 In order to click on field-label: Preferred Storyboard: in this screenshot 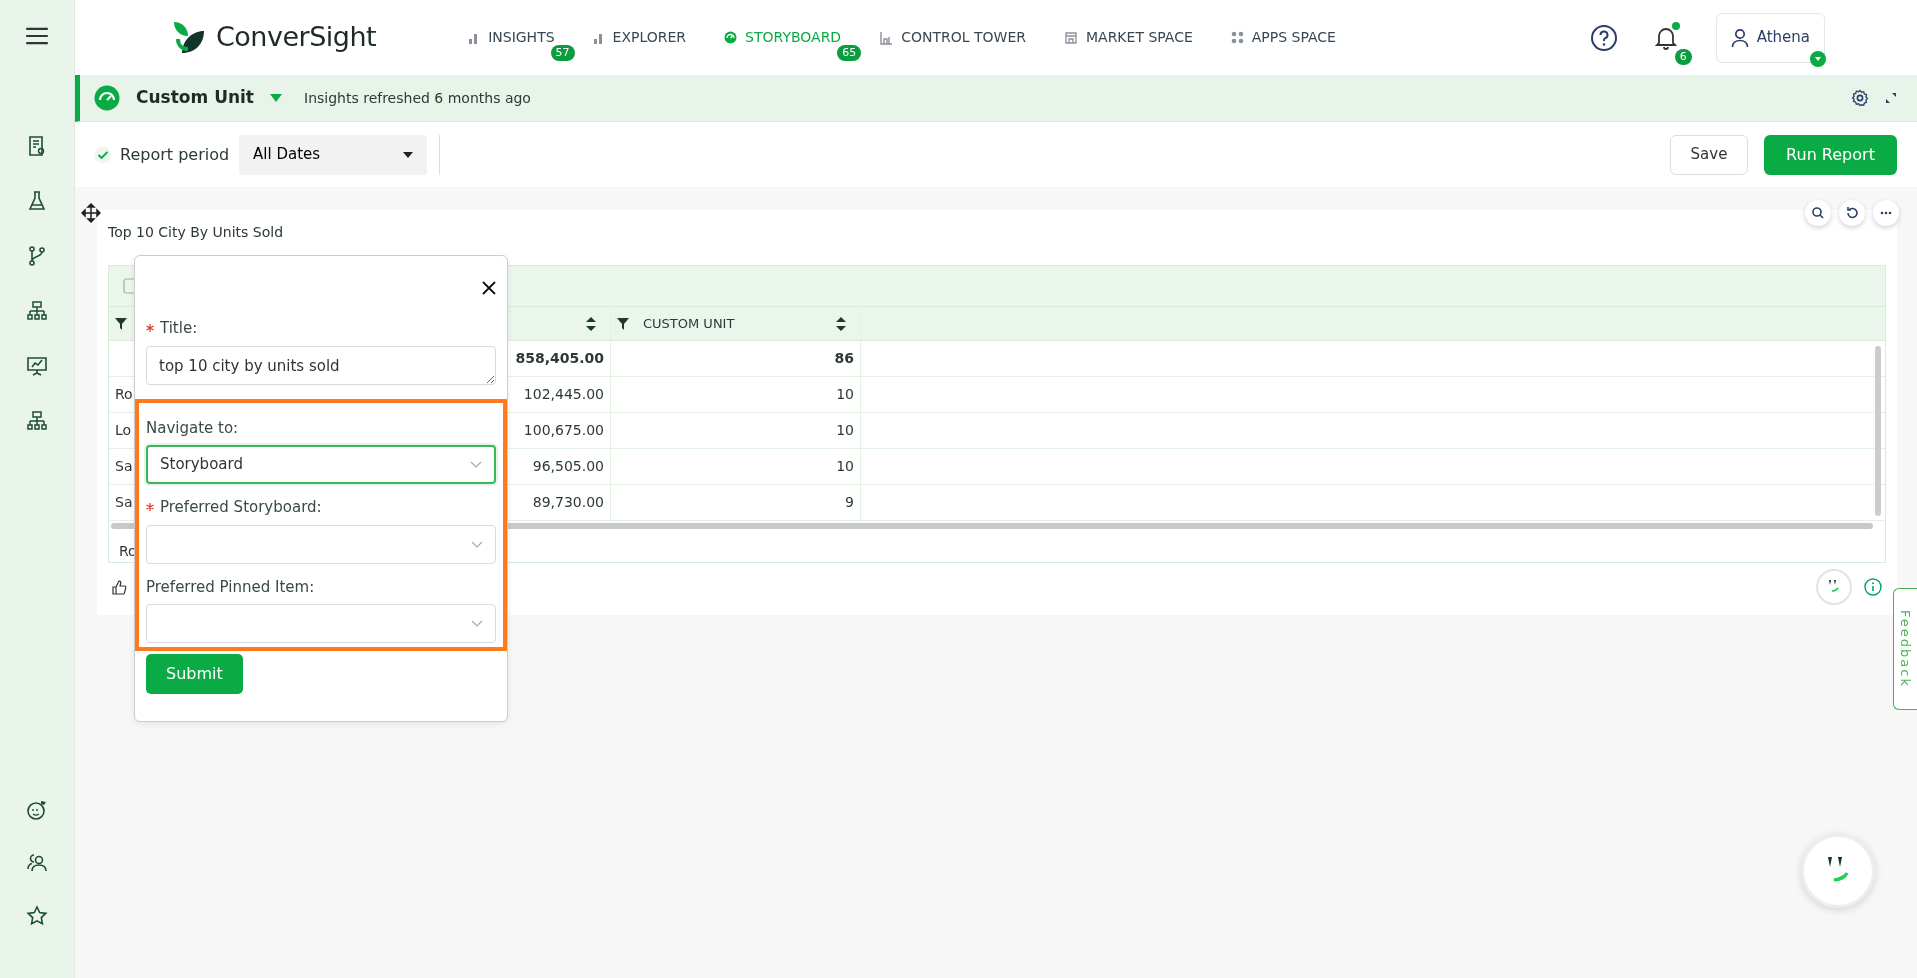, I will do `click(241, 507)`.